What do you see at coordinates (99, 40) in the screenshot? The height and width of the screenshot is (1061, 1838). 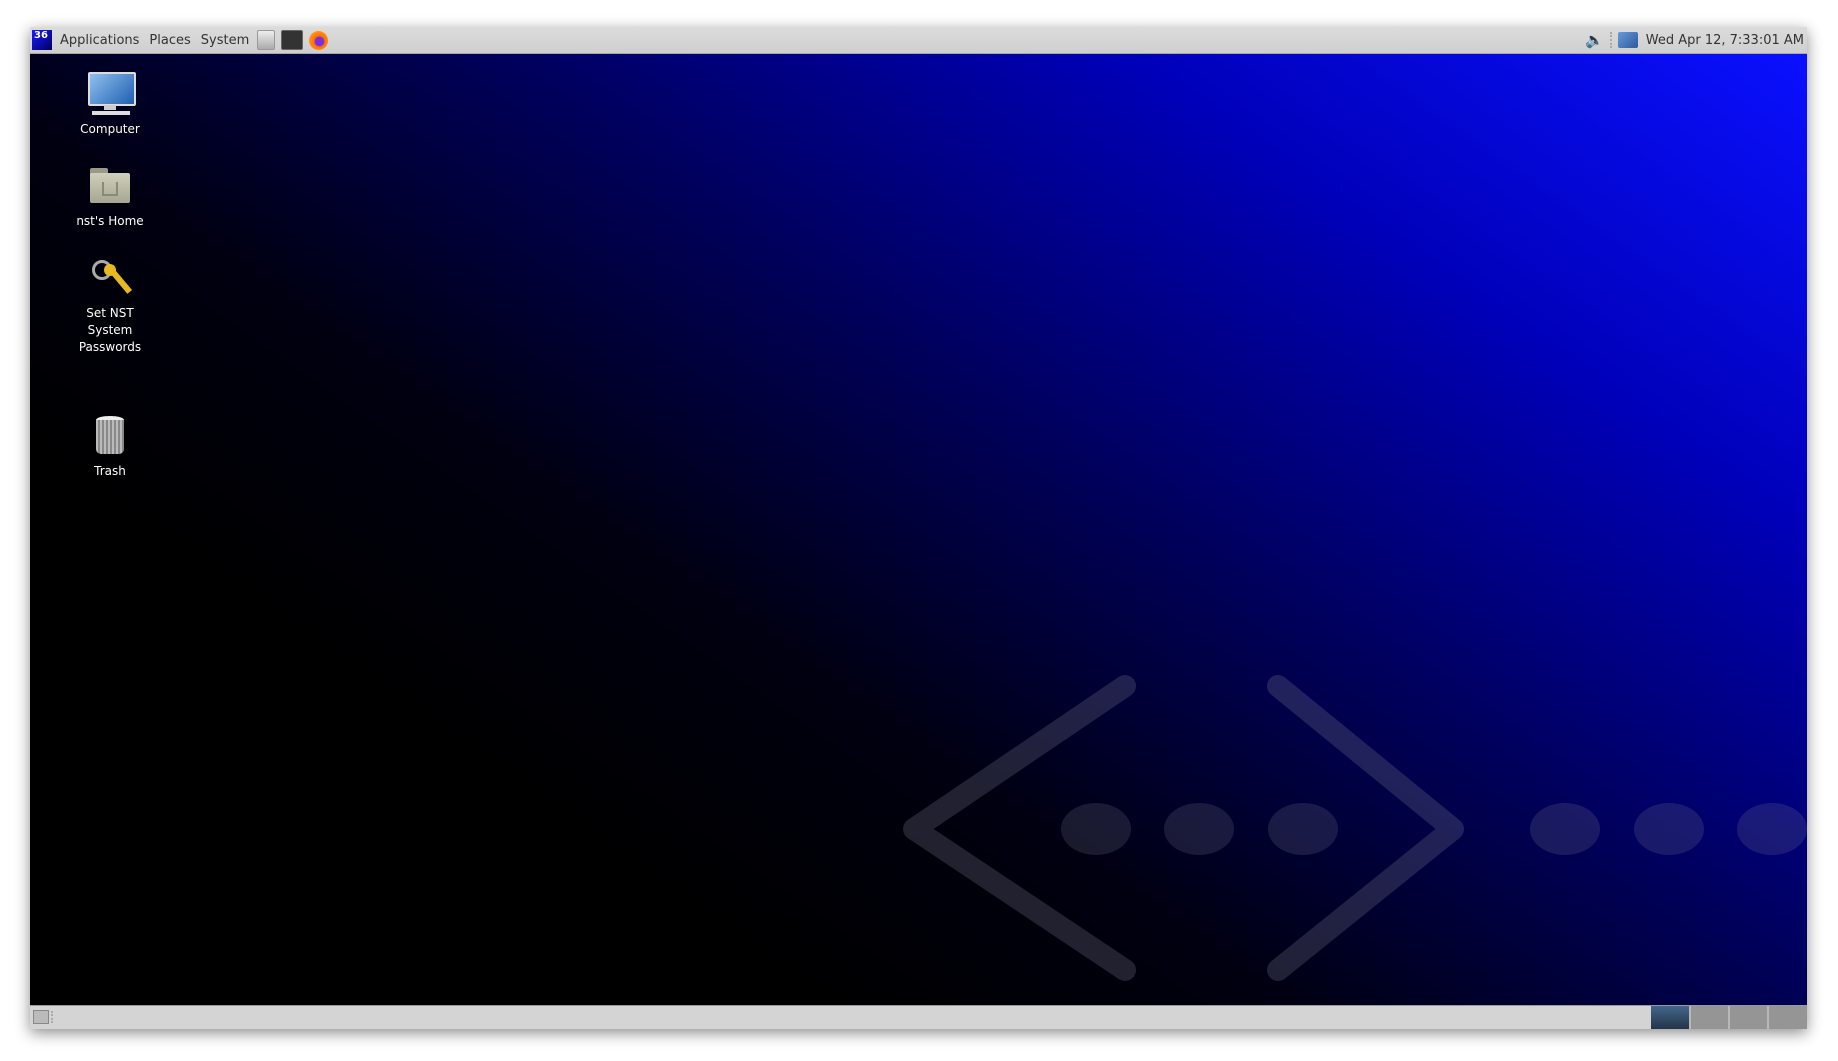 I see `menu-applications: Applications` at bounding box center [99, 40].